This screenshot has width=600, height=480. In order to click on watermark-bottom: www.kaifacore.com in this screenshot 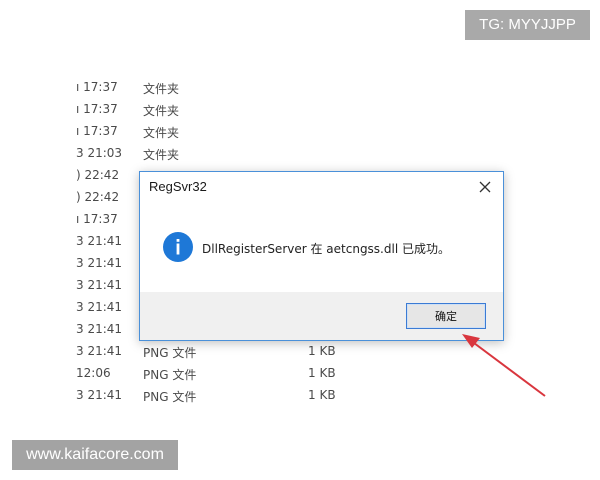, I will do `click(95, 455)`.